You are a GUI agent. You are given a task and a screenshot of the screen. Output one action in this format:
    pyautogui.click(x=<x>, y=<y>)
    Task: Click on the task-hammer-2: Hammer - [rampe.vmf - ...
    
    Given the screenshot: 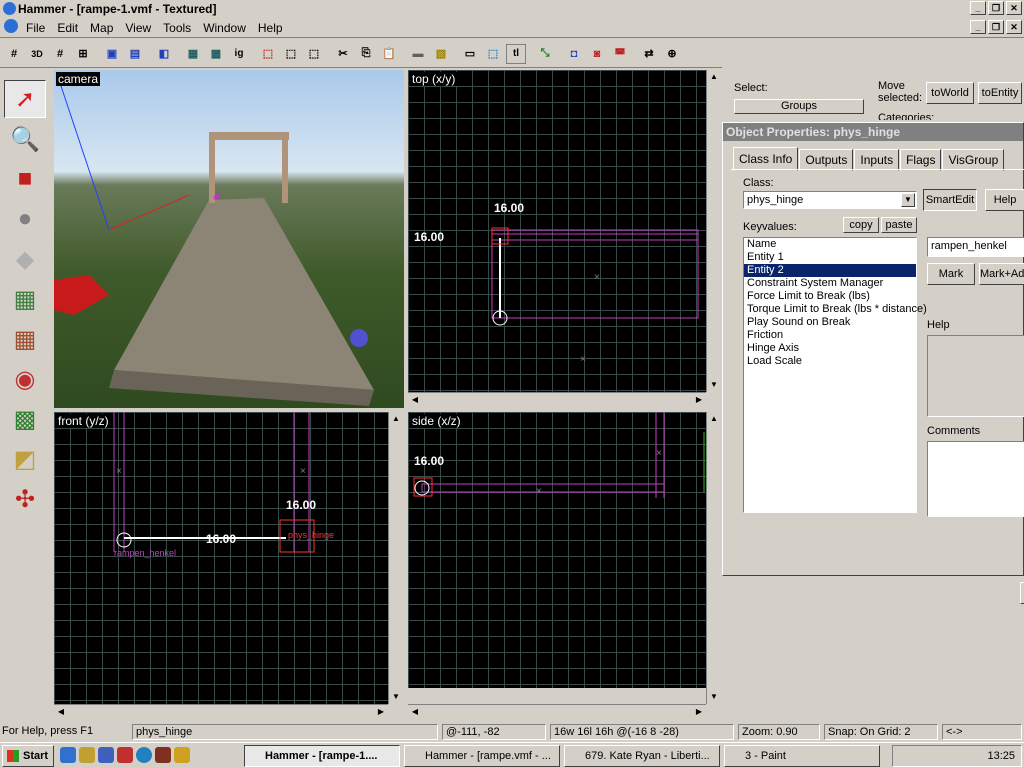 What is the action you would take?
    pyautogui.click(x=482, y=756)
    